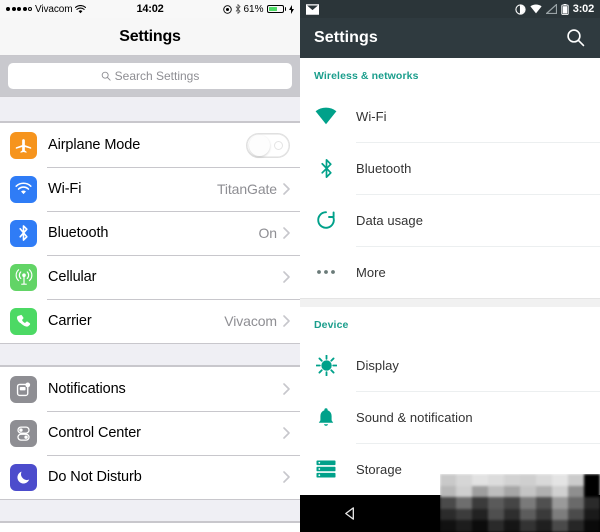 Image resolution: width=600 pixels, height=532 pixels. What do you see at coordinates (19, 9) in the screenshot?
I see `signal-strength-dots` at bounding box center [19, 9].